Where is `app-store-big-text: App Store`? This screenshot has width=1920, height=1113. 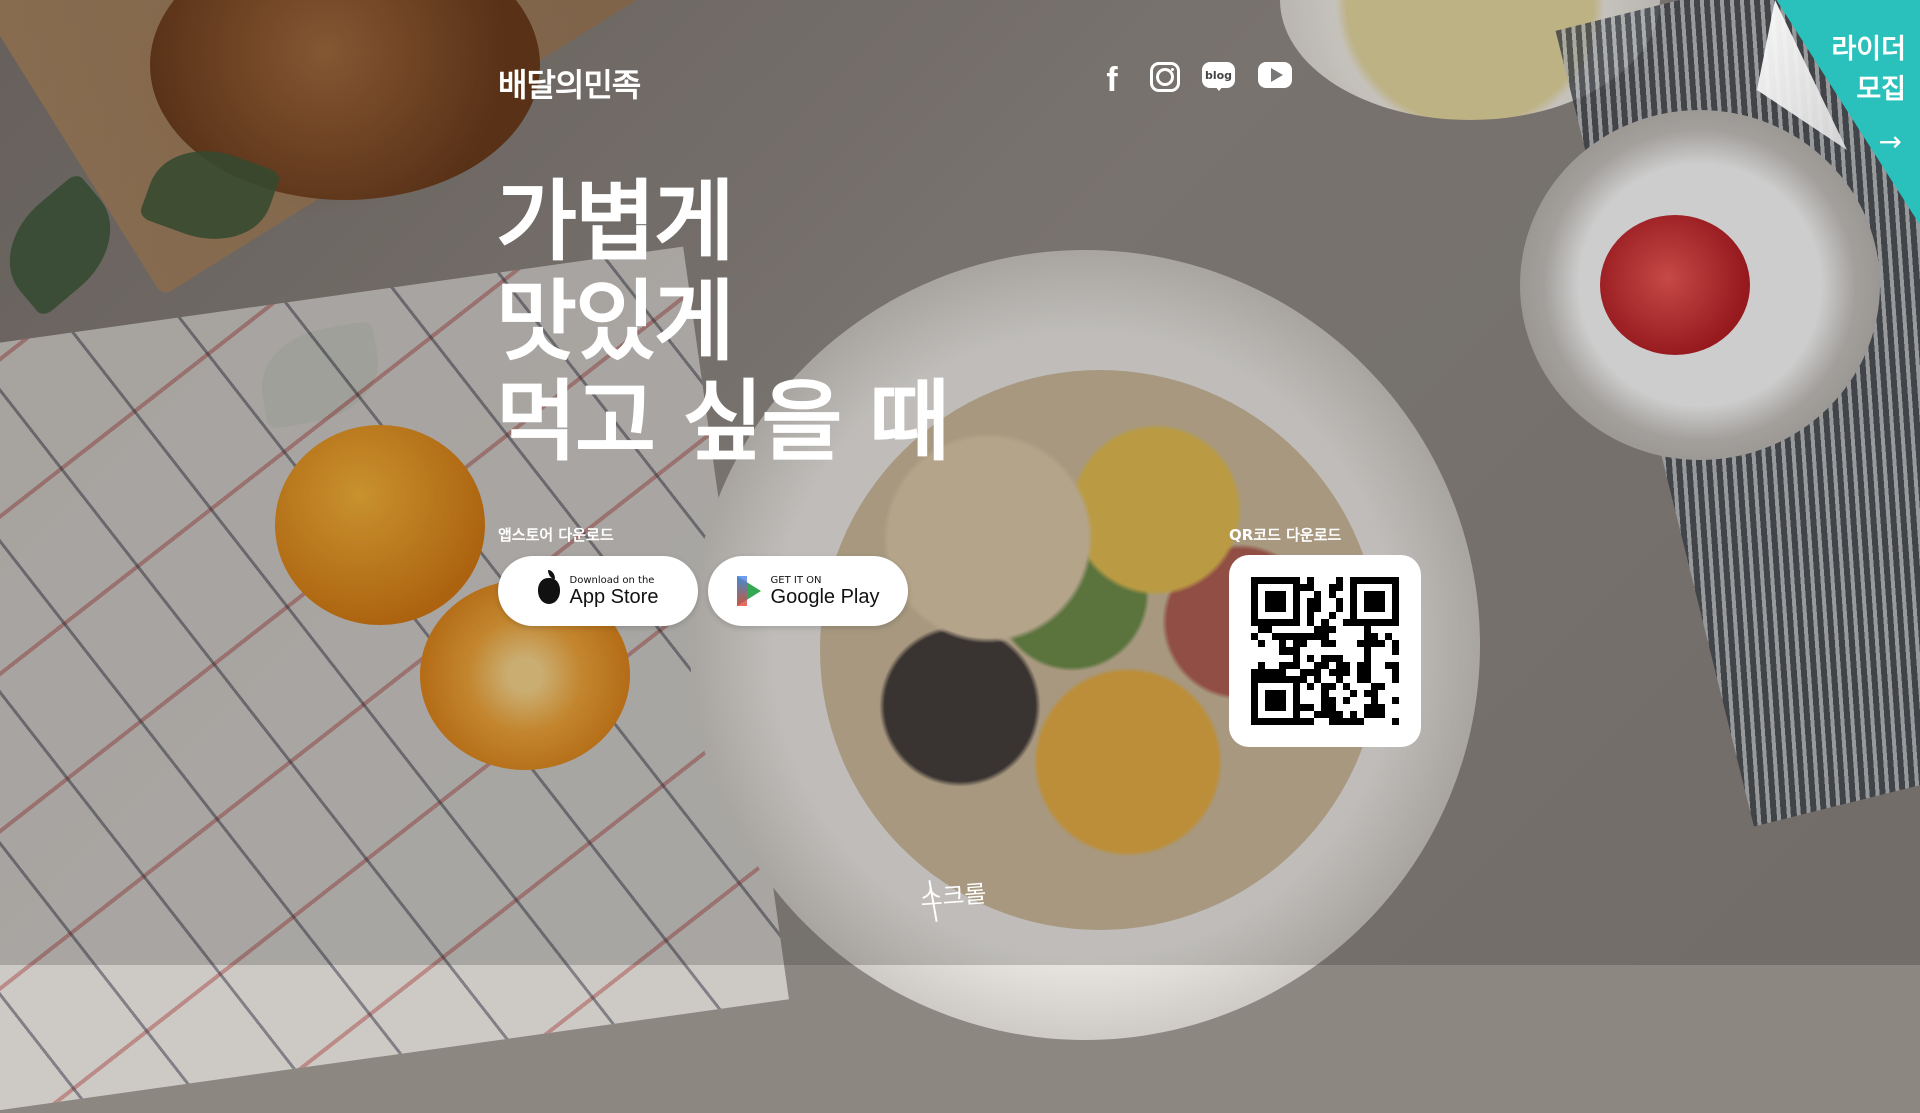
app-store-big-text: App Store is located at coordinates (614, 596).